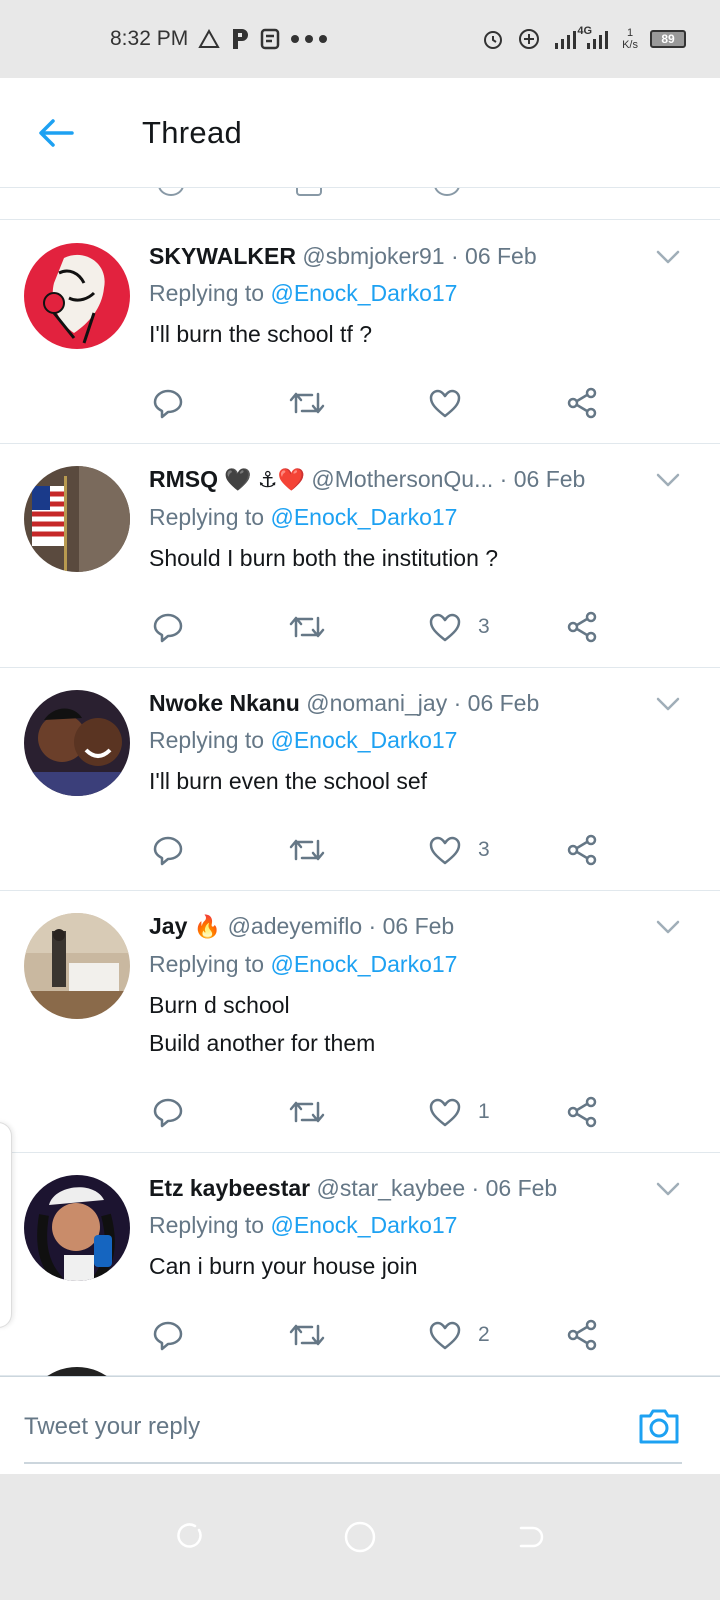 Image resolution: width=720 pixels, height=1600 pixels. What do you see at coordinates (360, 627) in the screenshot?
I see `tweet-actions: 3` at bounding box center [360, 627].